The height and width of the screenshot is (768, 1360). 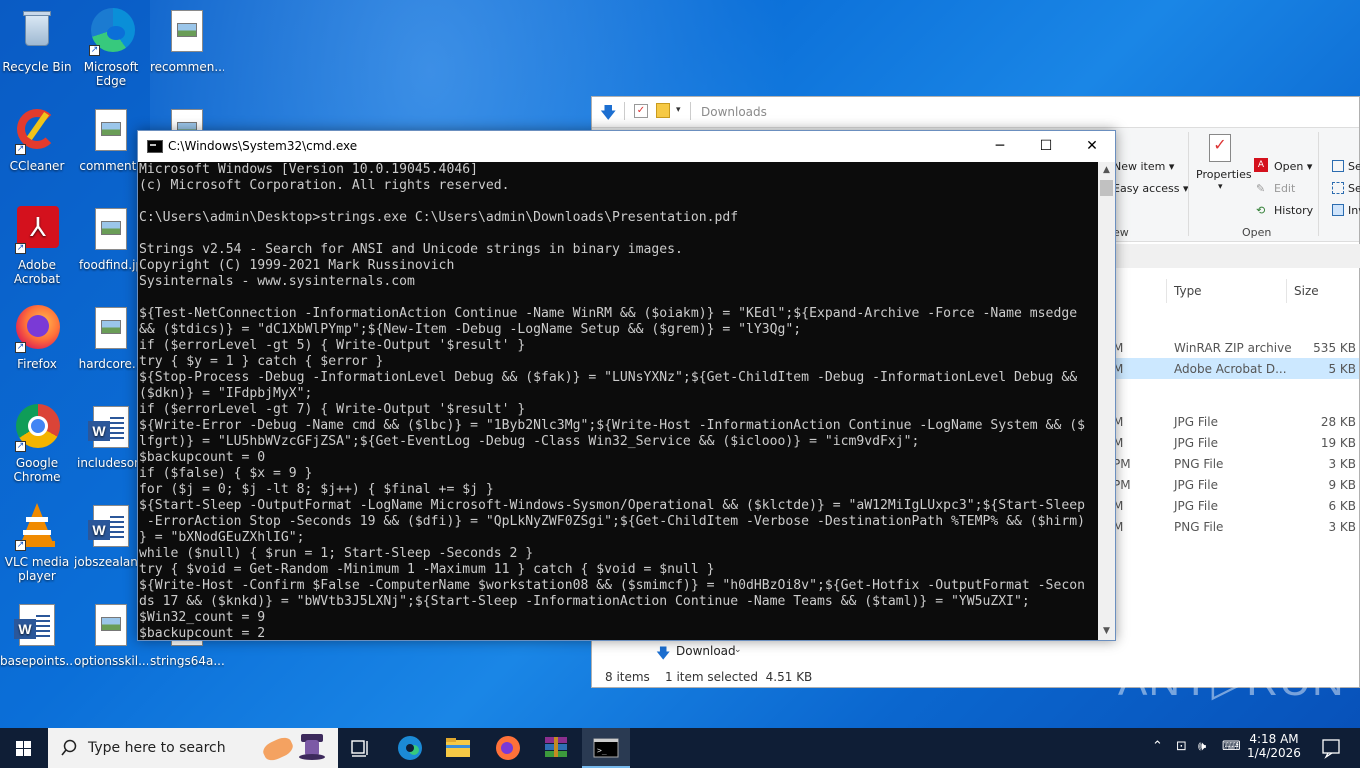 What do you see at coordinates (37, 444) in the screenshot?
I see `desktop-icon-google-chrome: ↗ Google Chrome` at bounding box center [37, 444].